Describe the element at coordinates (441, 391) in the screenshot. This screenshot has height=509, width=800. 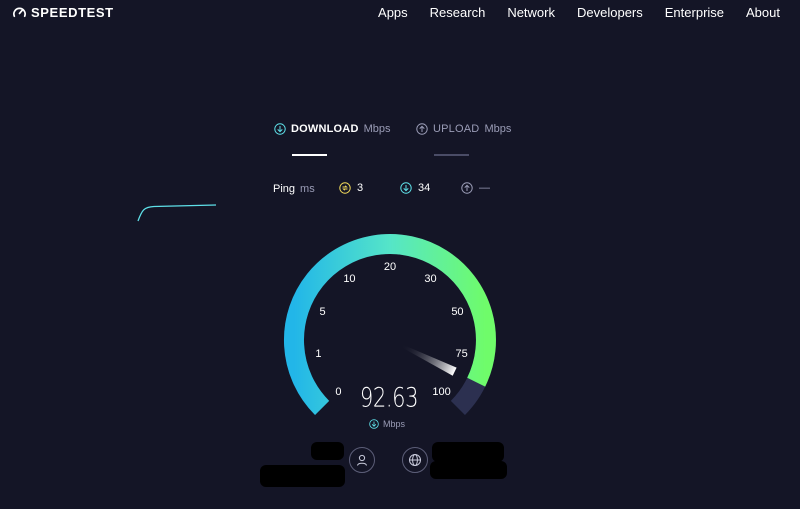
I see `gauge-scale-label: 100` at that location.